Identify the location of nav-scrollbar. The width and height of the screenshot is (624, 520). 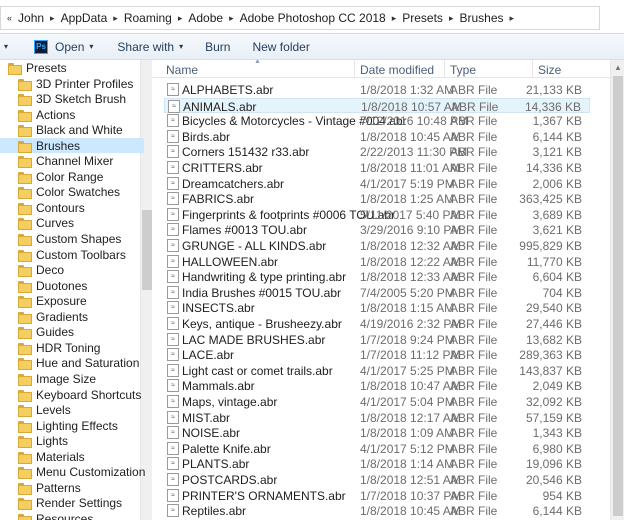
(146, 290).